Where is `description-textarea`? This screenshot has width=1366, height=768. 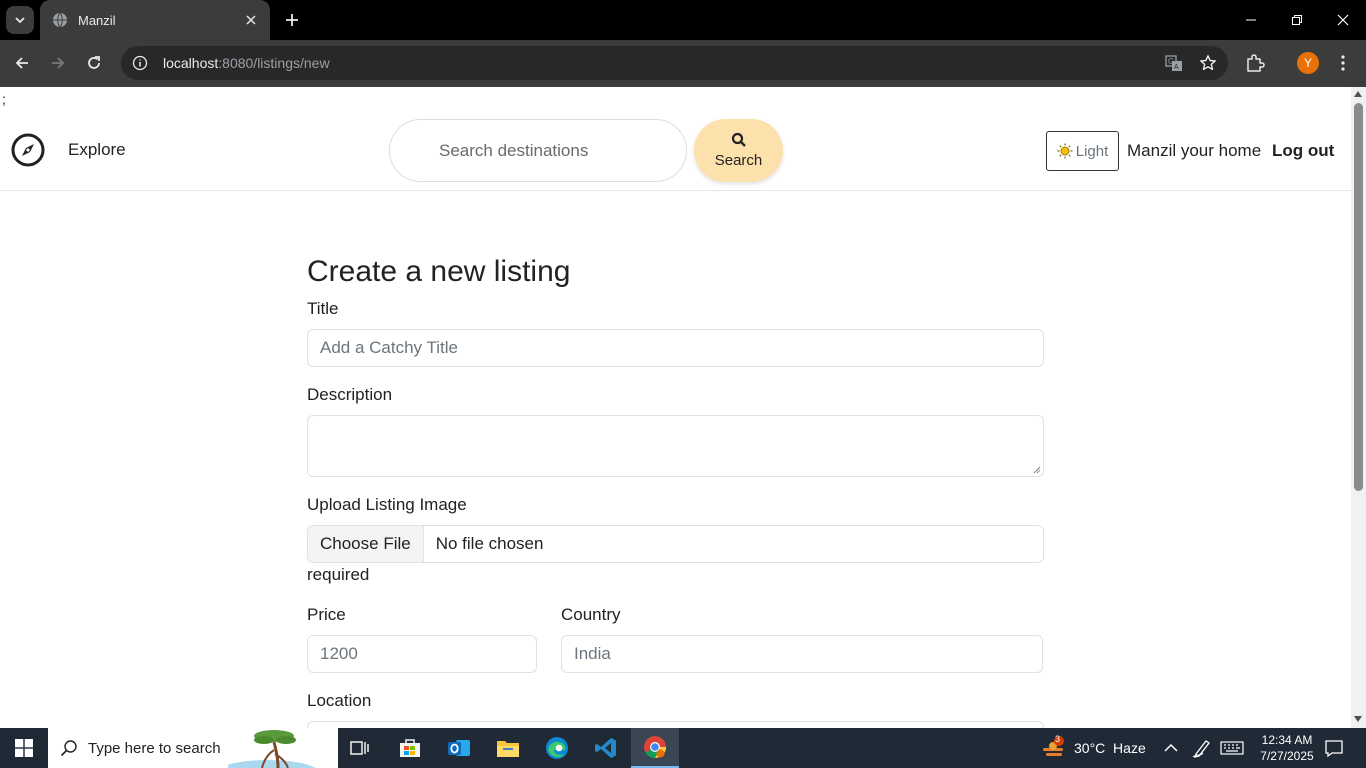 description-textarea is located at coordinates (675, 446).